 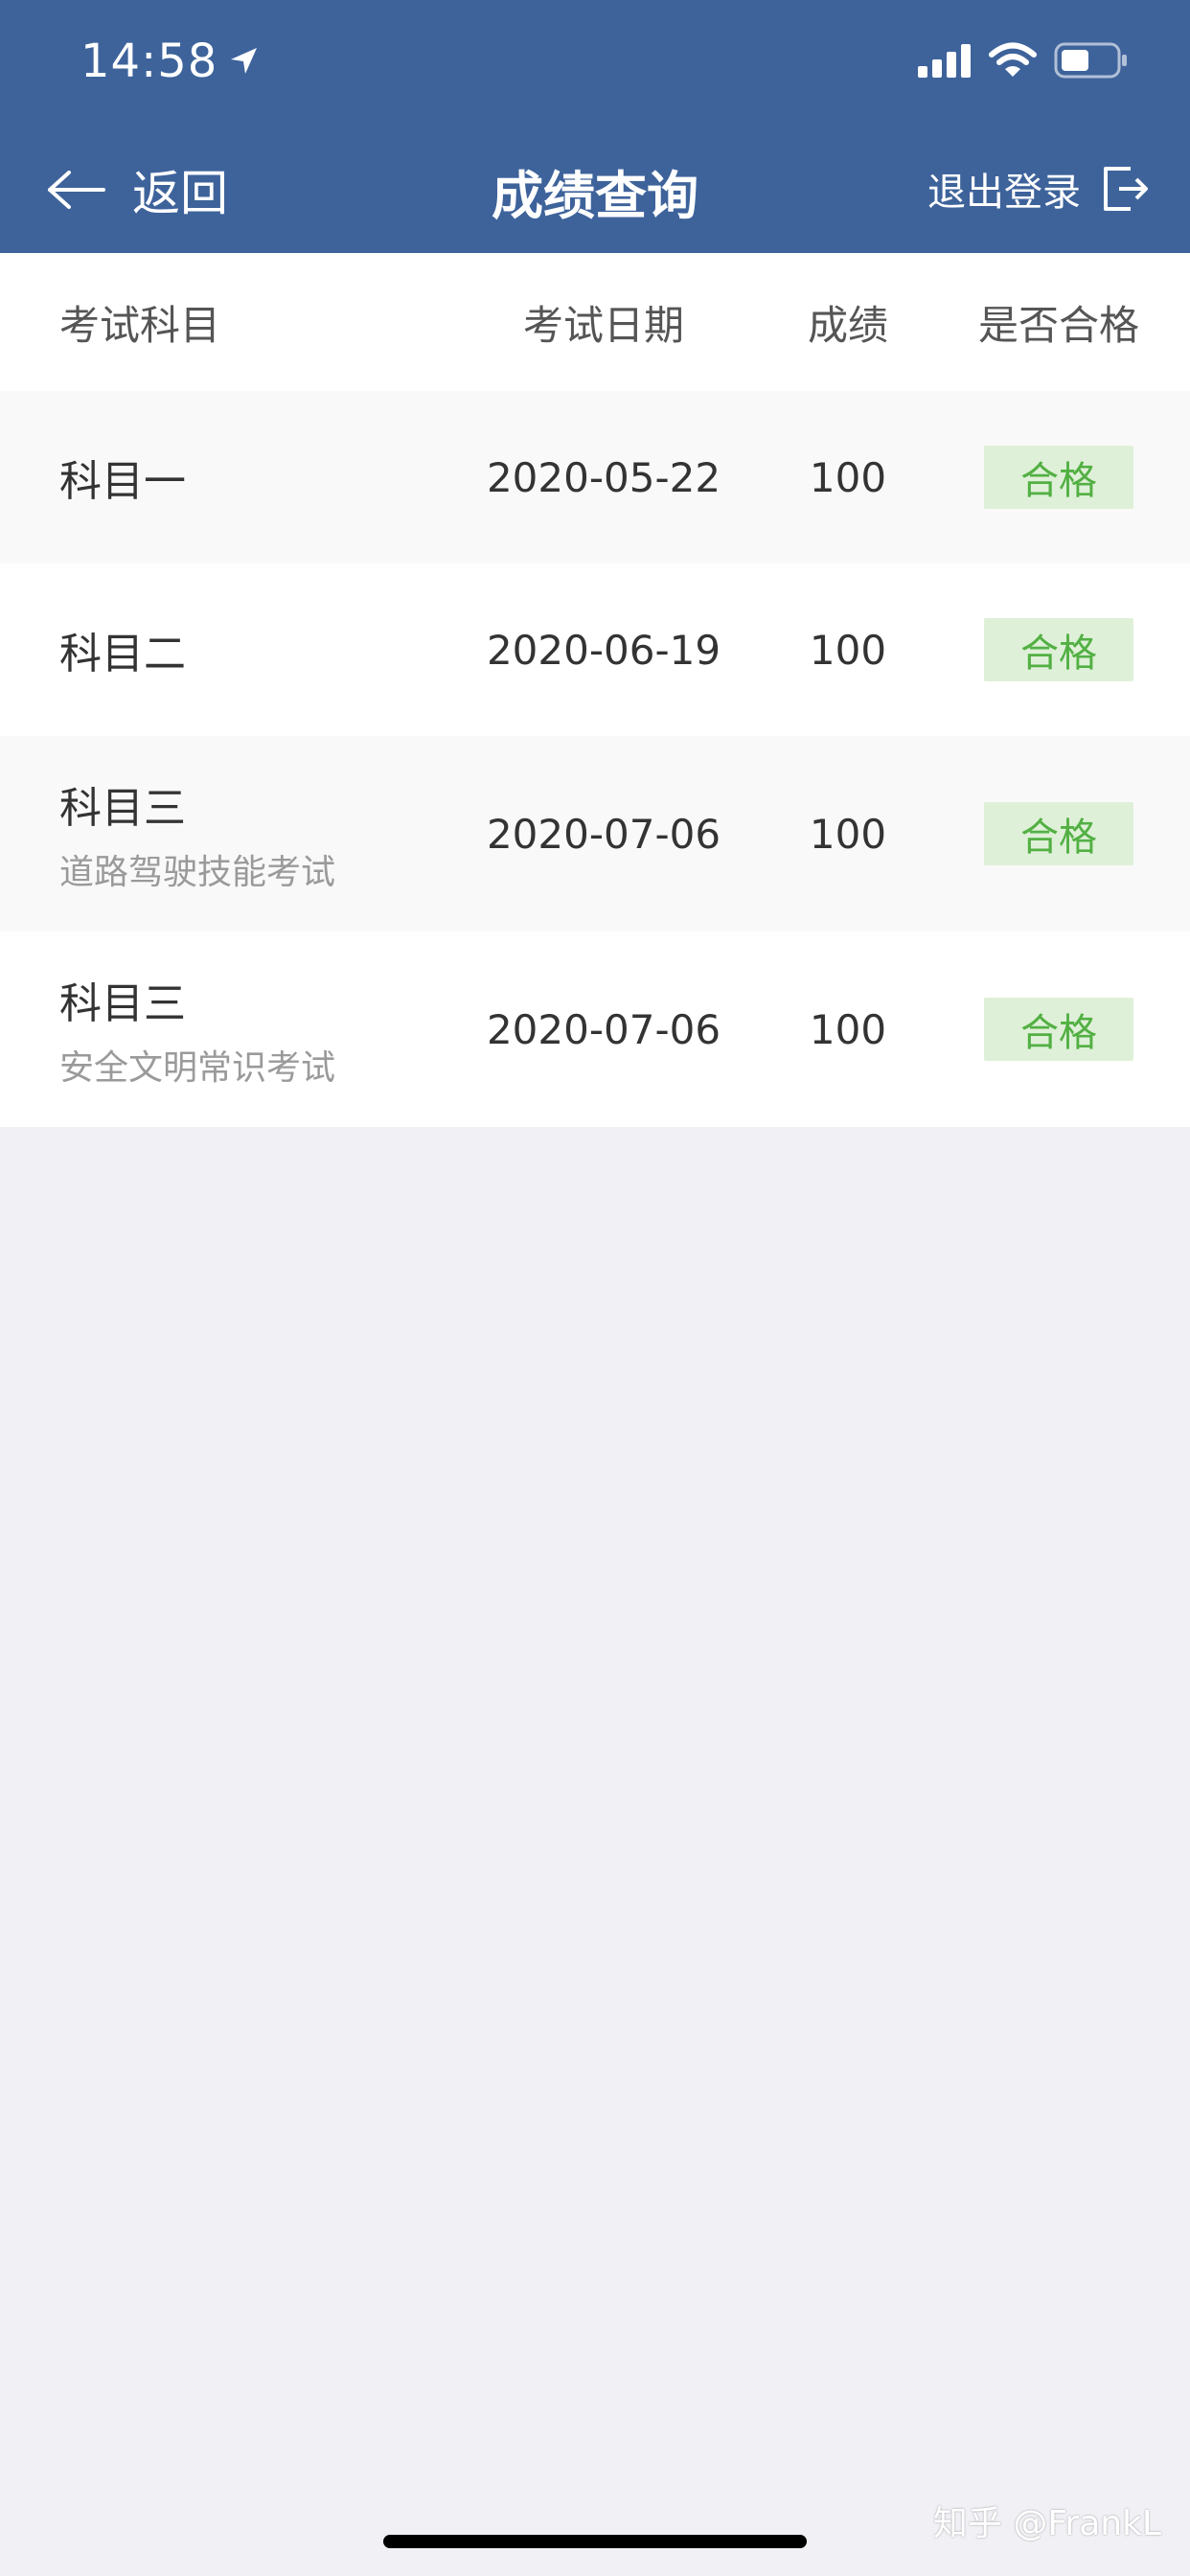 I want to click on header-score: 成绩, so click(x=848, y=325).